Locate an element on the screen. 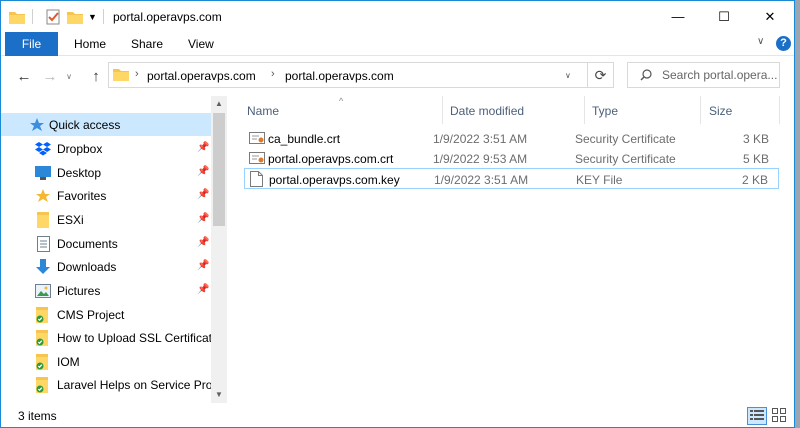 The height and width of the screenshot is (428, 800). help-icon: ? is located at coordinates (783, 43).